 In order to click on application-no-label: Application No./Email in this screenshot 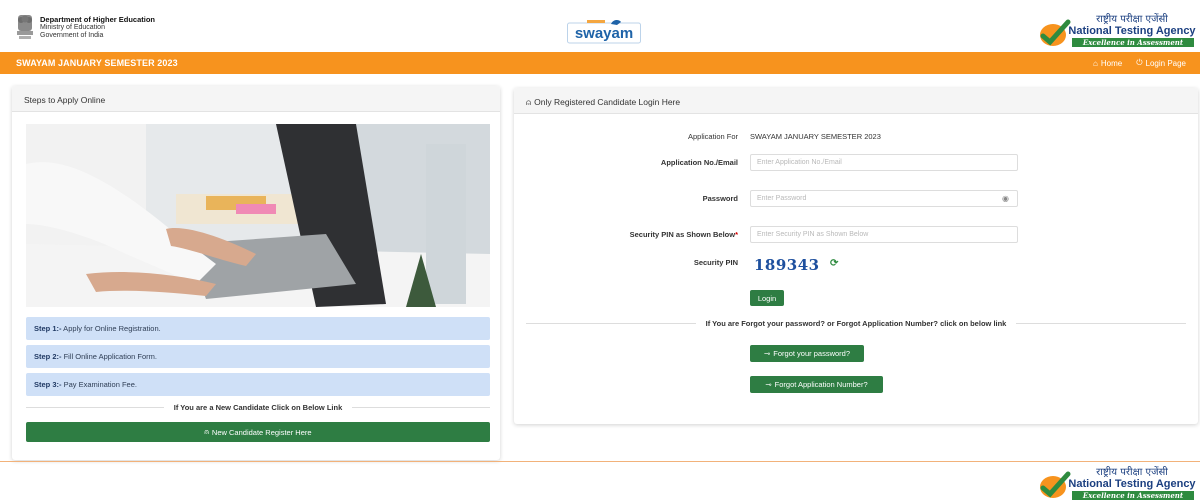, I will do `click(699, 162)`.